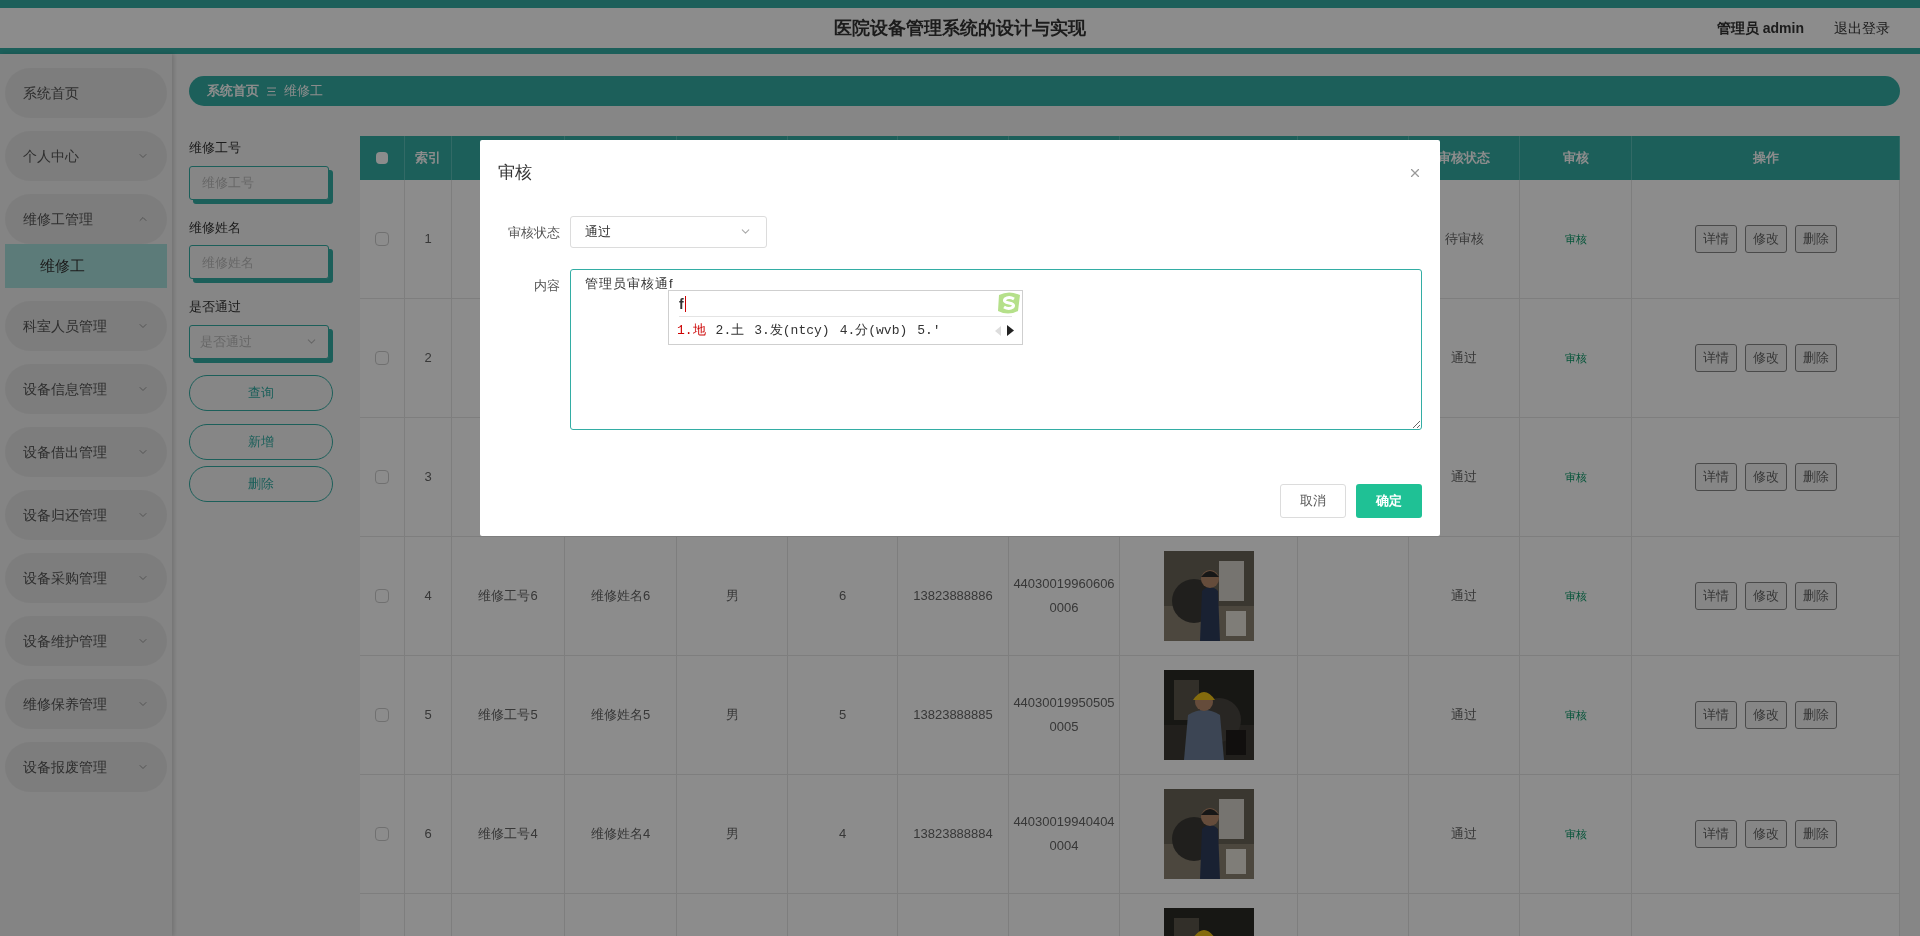 Image resolution: width=1920 pixels, height=936 pixels. Describe the element at coordinates (382, 158) in the screenshot. I see `header-checkbox` at that location.